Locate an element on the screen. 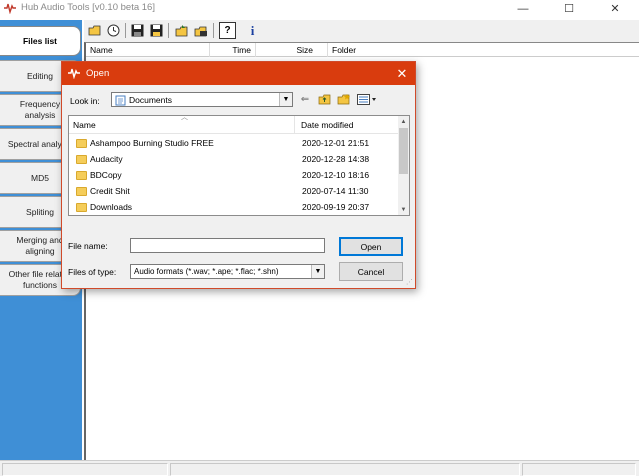  view-menu-icon is located at coordinates (367, 99).